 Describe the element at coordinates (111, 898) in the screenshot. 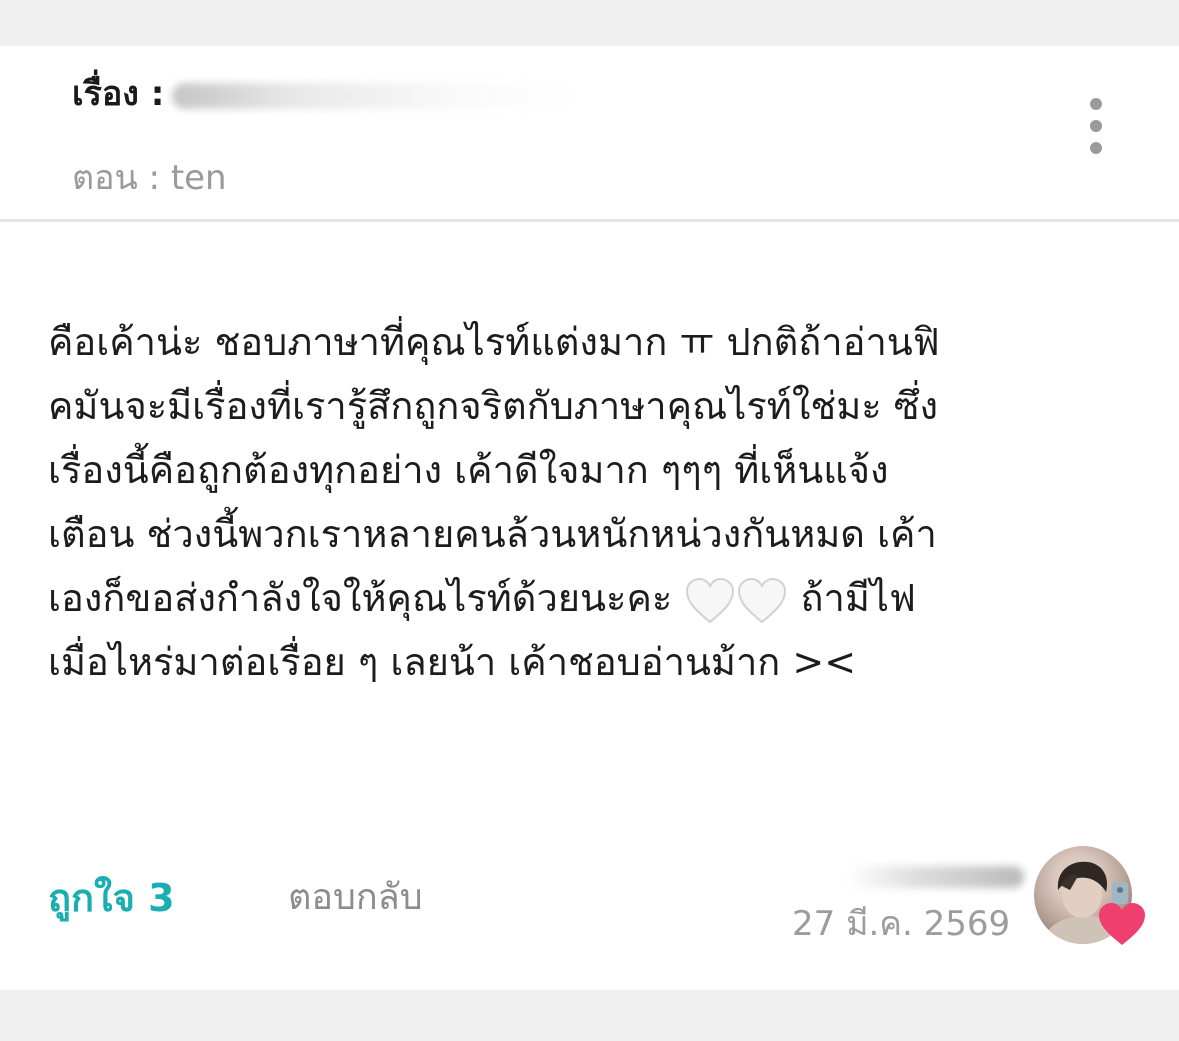

I see `like-button: ถูกใจ 3` at that location.